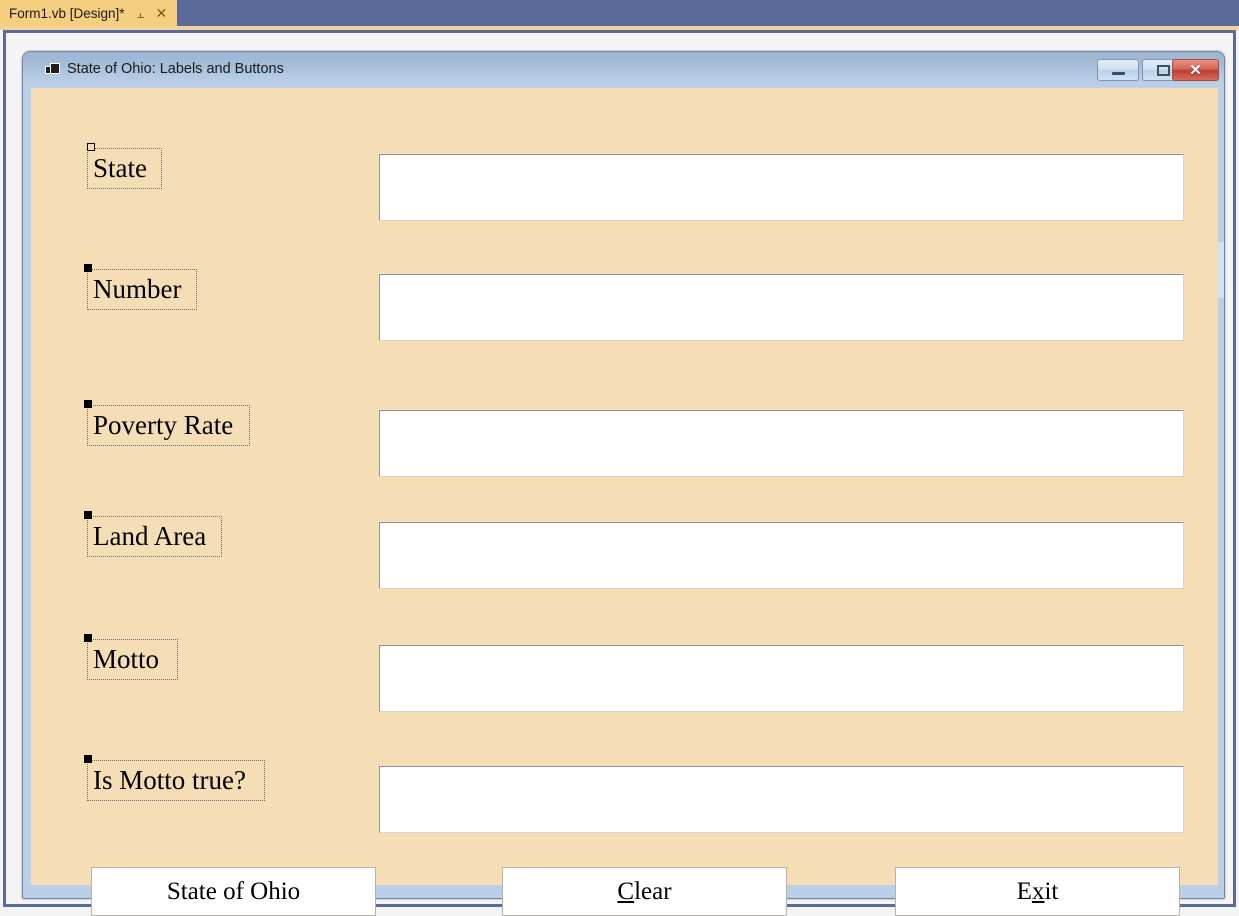 The width and height of the screenshot is (1239, 916). What do you see at coordinates (88, 759) in the screenshot?
I see `selection-handle-is-motto-true` at bounding box center [88, 759].